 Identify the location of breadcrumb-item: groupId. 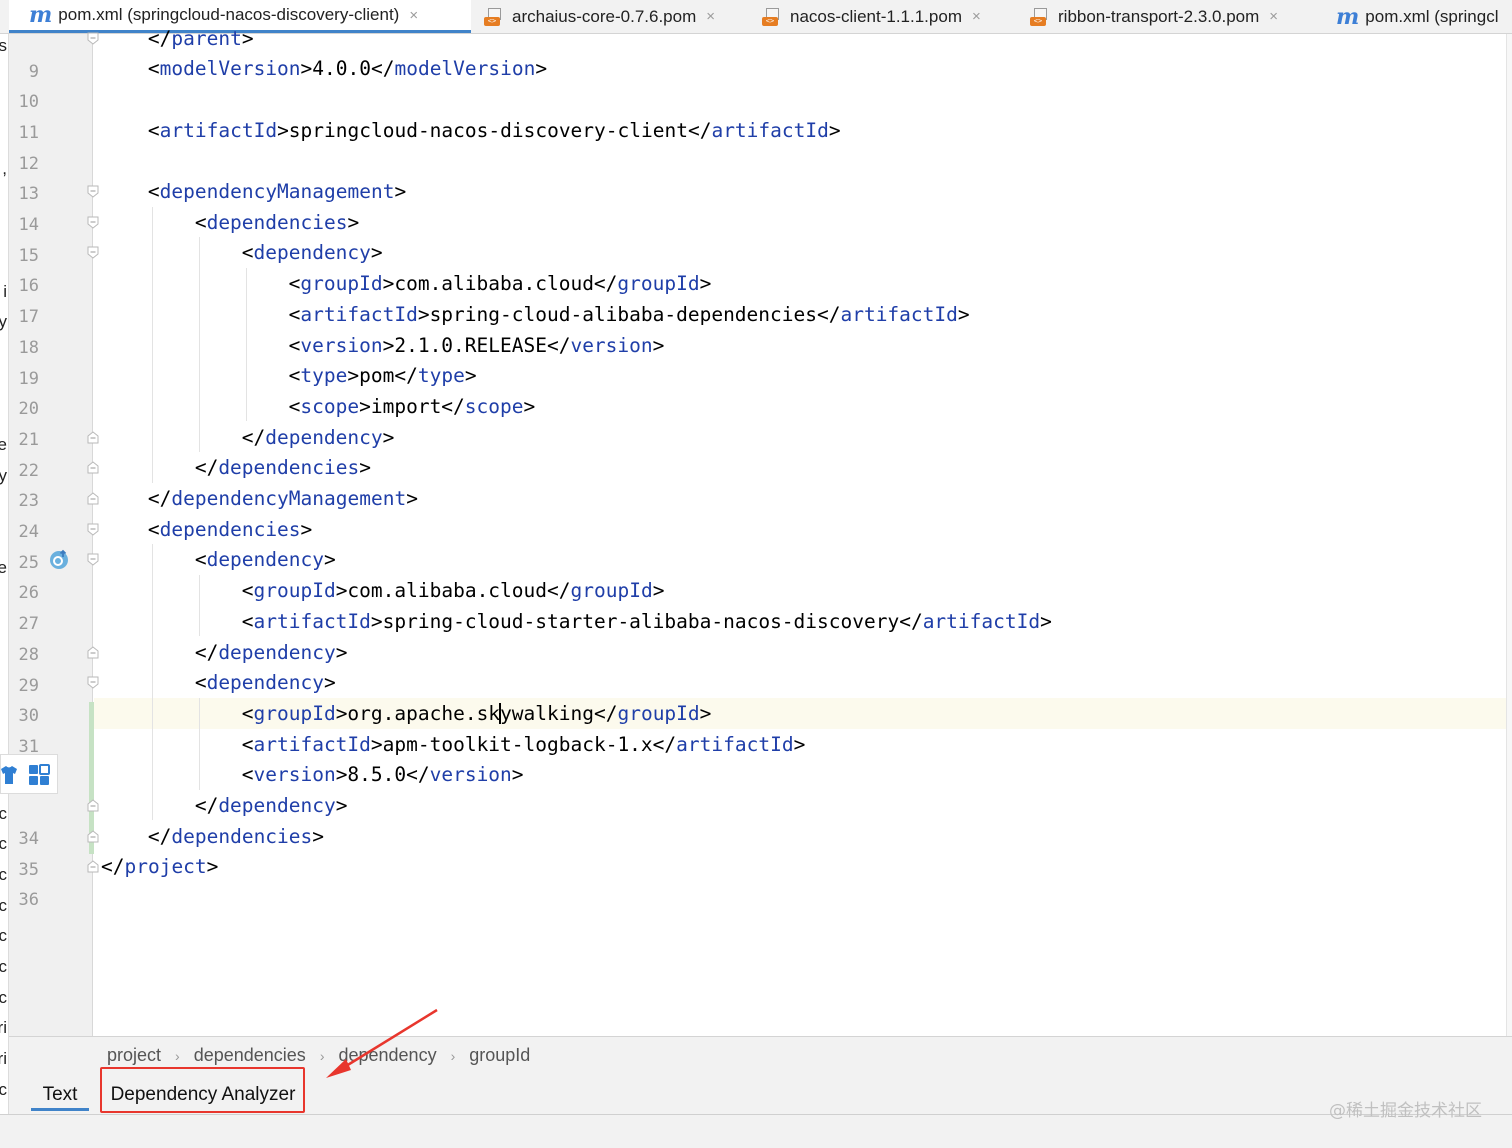
(499, 1055).